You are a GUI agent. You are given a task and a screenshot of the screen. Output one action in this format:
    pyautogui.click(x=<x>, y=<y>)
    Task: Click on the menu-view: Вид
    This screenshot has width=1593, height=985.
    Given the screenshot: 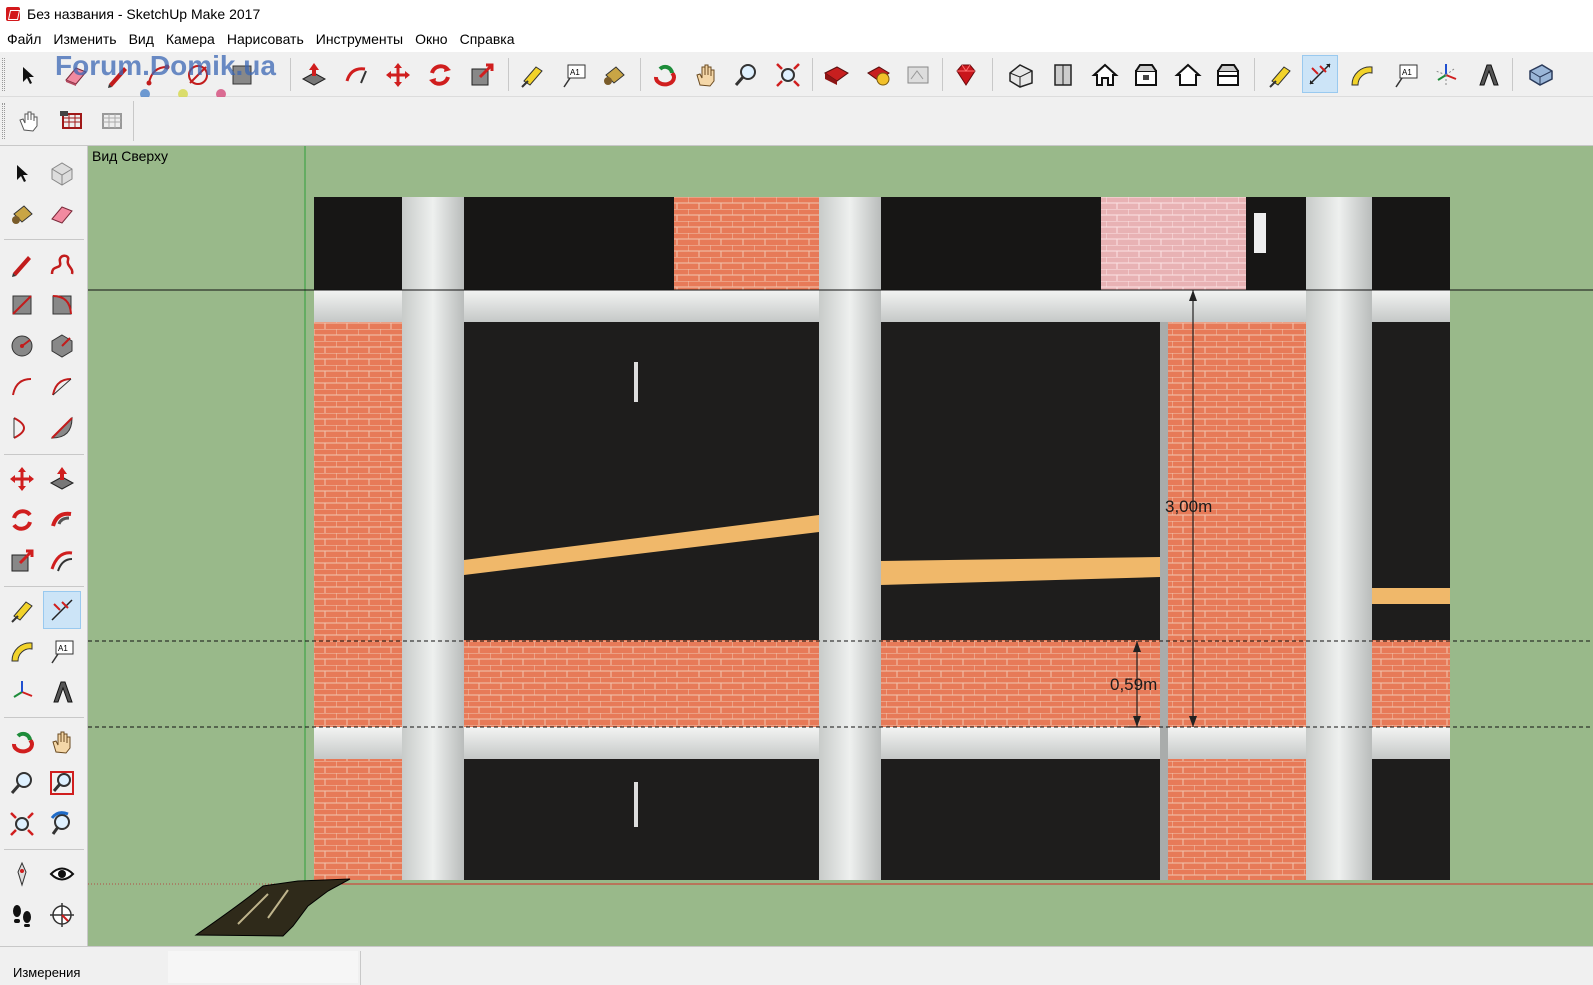 What is the action you would take?
    pyautogui.click(x=141, y=39)
    